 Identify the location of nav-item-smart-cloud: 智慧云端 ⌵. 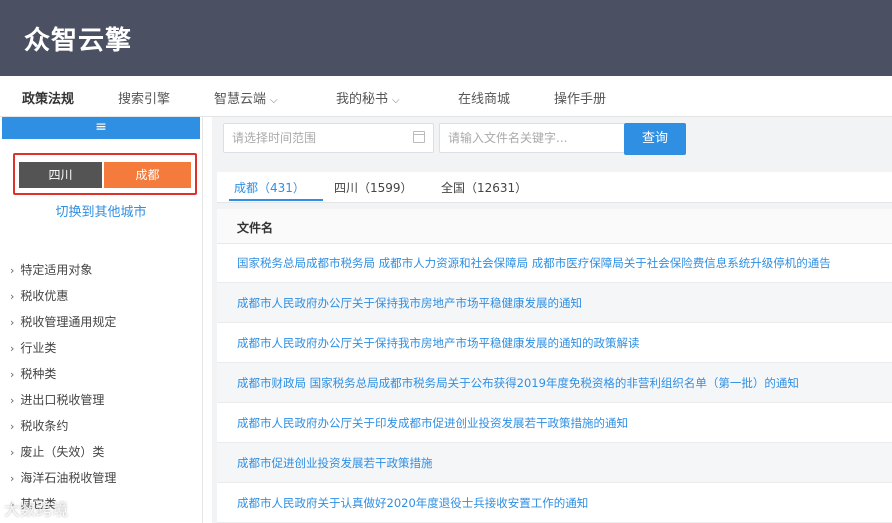
(246, 97).